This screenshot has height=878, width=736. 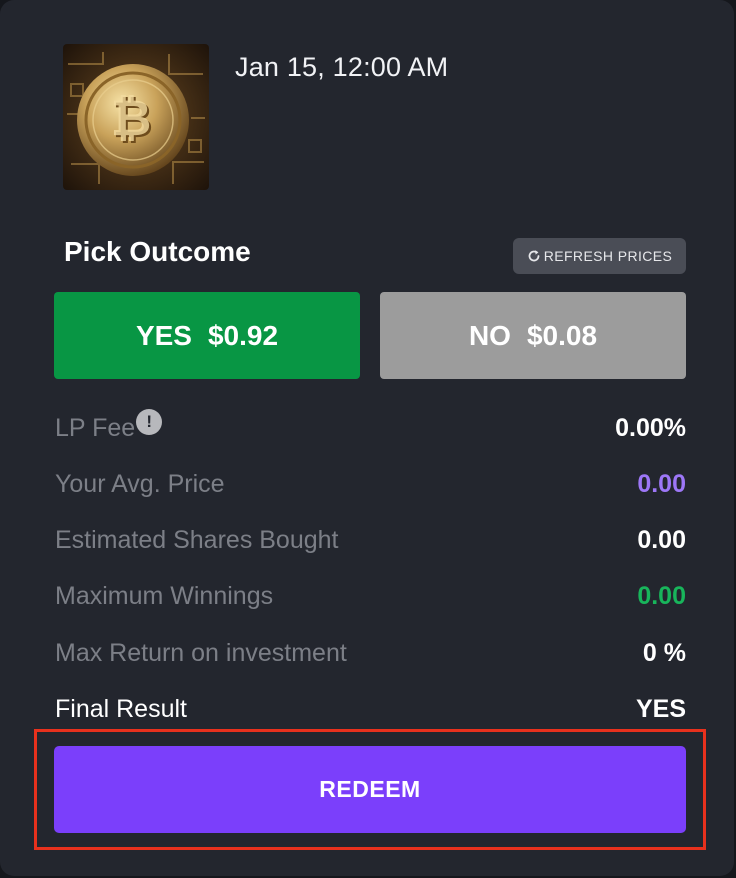 I want to click on final-result-value: YES, so click(x=660, y=708).